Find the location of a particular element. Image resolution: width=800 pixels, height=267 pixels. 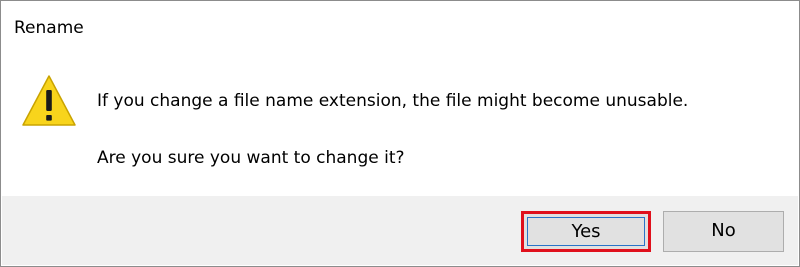

yes-button: Yes is located at coordinates (586, 231).